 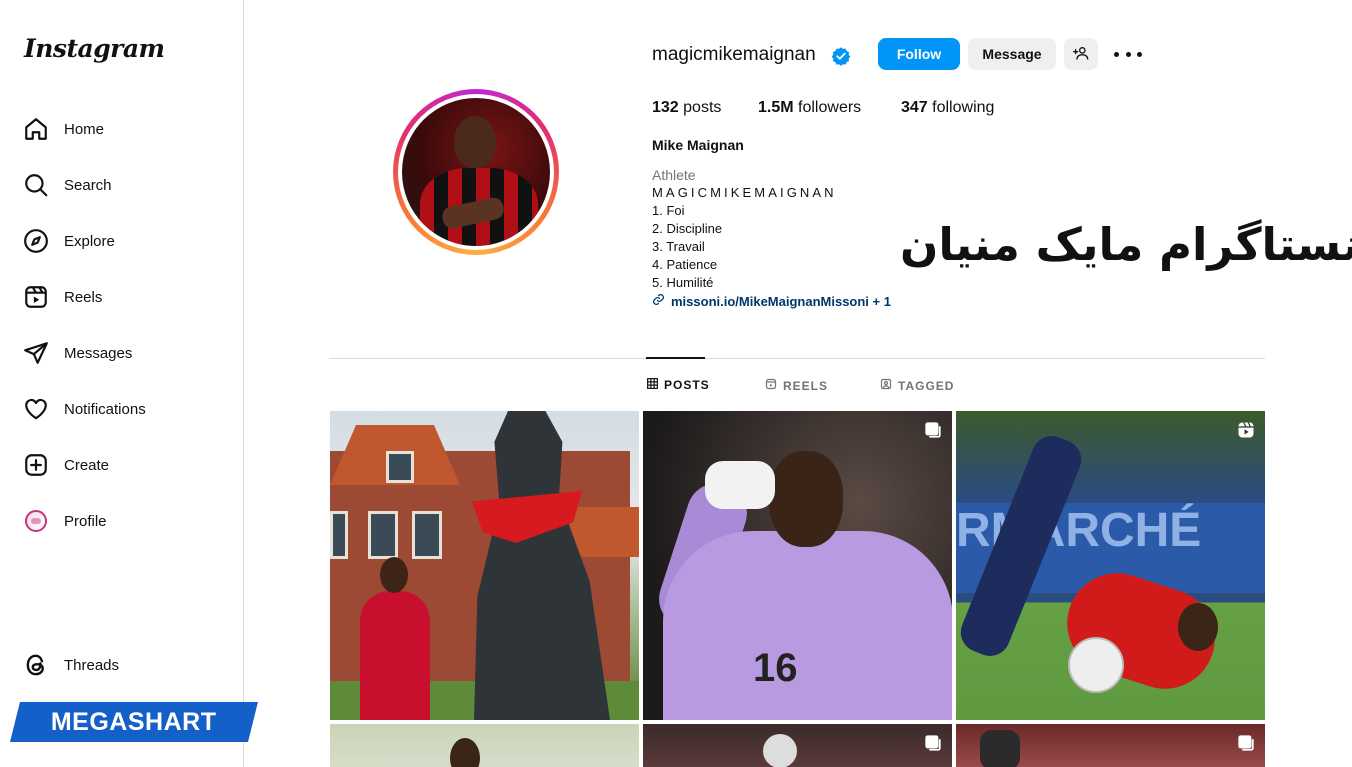 What do you see at coordinates (36, 129) in the screenshot?
I see `home-icon` at bounding box center [36, 129].